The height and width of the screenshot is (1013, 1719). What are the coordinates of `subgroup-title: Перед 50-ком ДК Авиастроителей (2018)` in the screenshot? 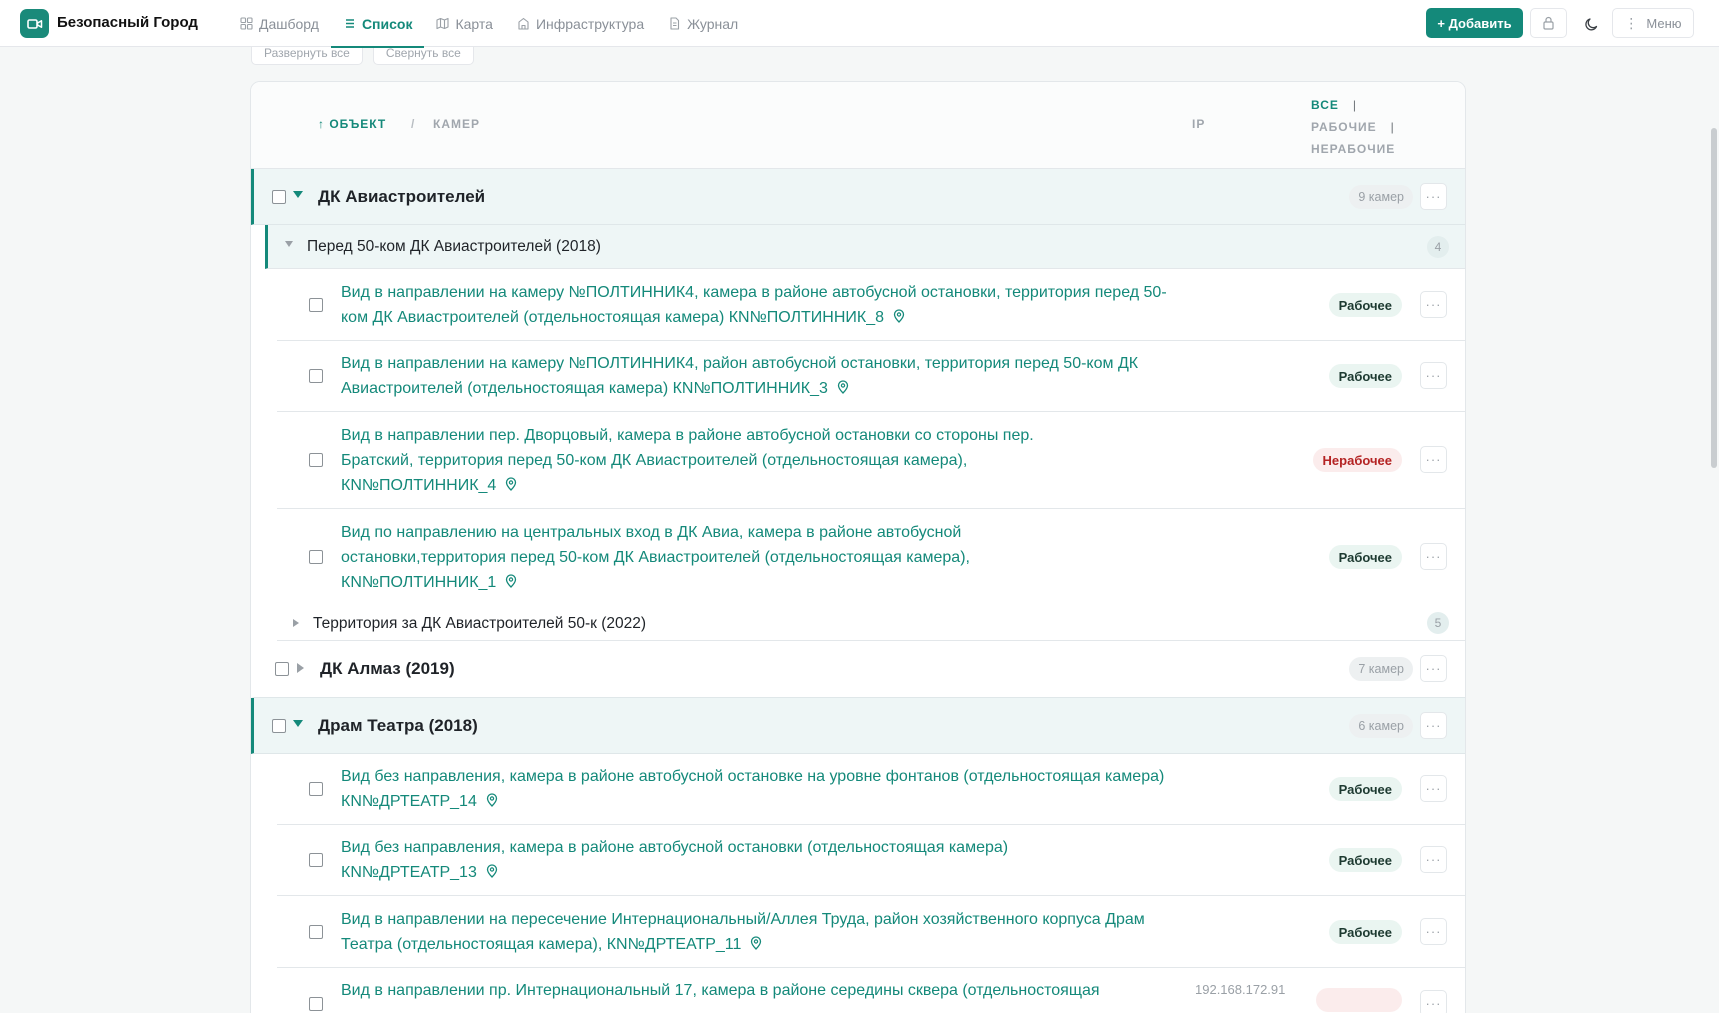 It's located at (454, 246).